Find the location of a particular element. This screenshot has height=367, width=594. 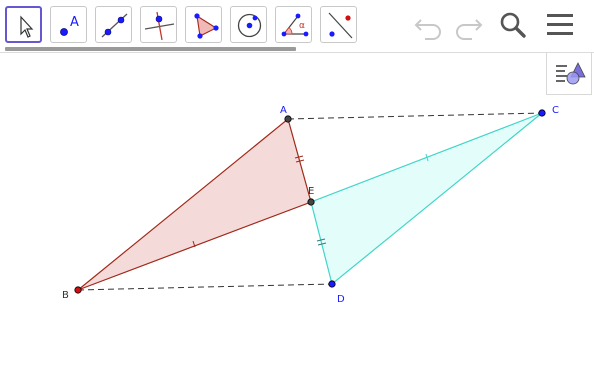

point-c is located at coordinates (542, 113).